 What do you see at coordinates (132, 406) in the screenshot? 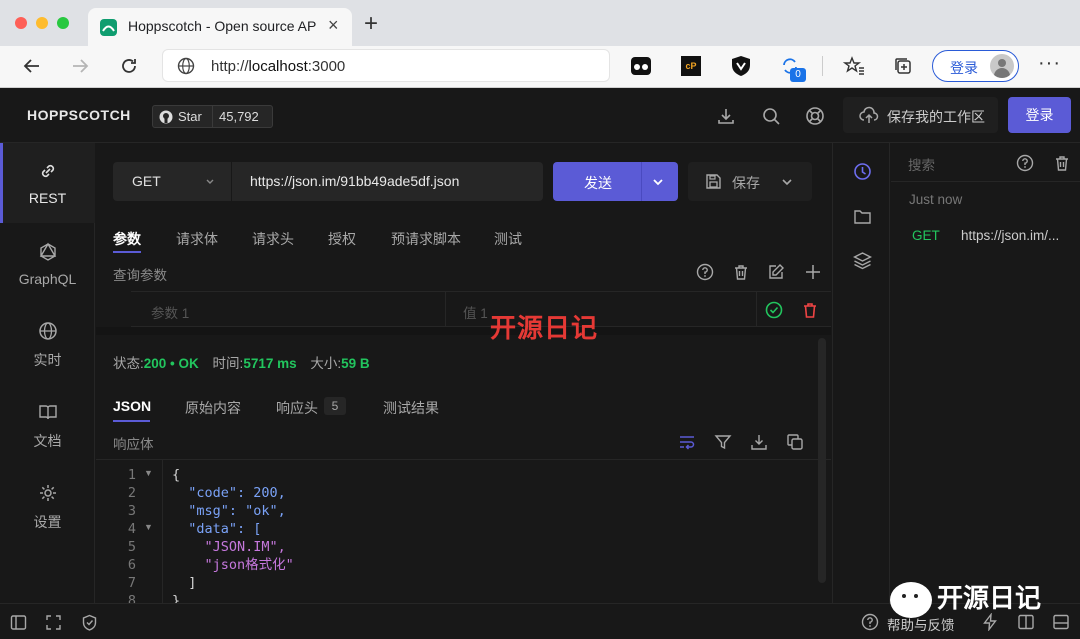
I see `tab-json: JSON` at bounding box center [132, 406].